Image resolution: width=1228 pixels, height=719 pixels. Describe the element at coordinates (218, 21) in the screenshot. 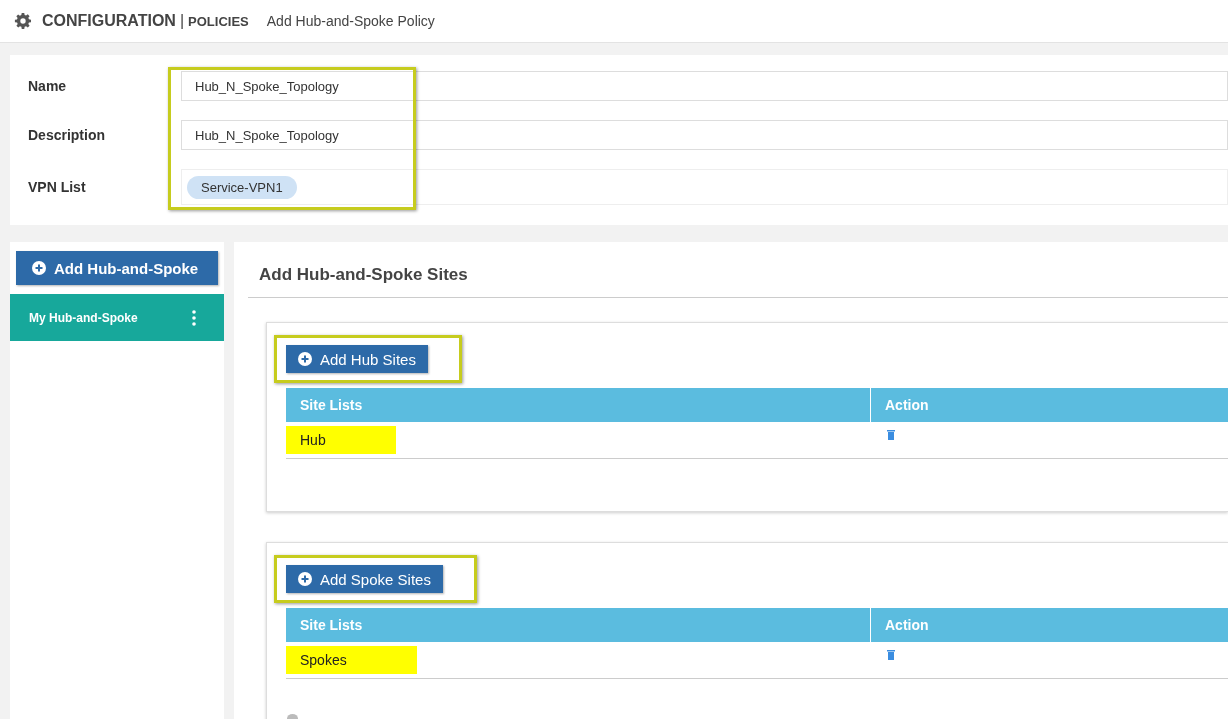

I see `section-subtitle: POLICIES` at that location.